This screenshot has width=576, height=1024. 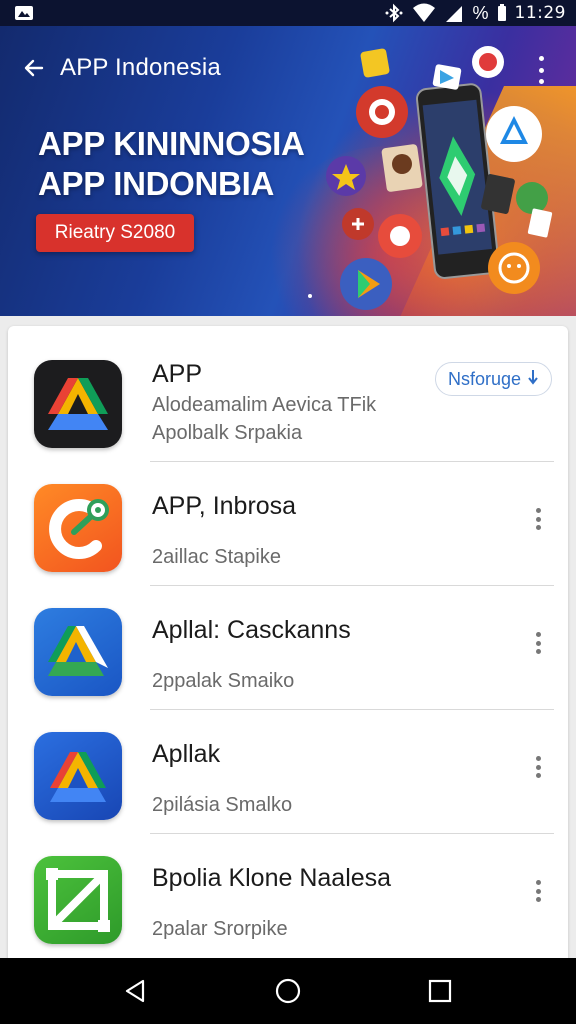 I want to click on list-item-title: Apllak, so click(x=186, y=754).